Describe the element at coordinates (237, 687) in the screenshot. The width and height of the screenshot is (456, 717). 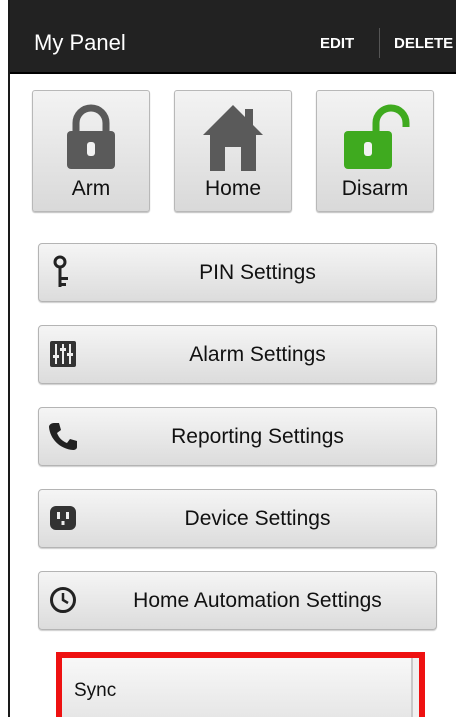
I see `sync-button: Sync` at that location.